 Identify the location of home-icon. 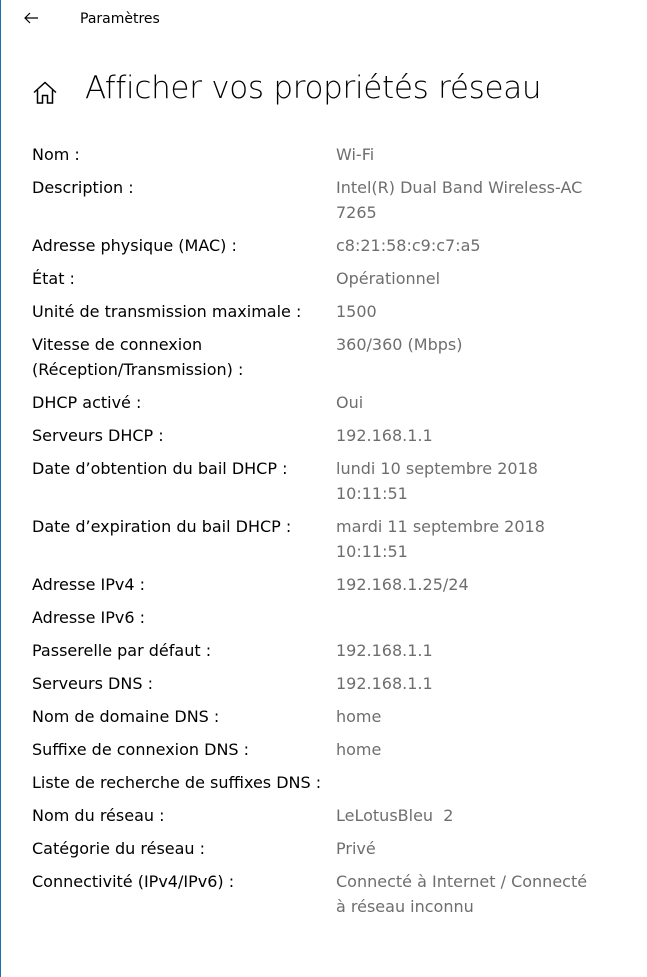
(45, 93).